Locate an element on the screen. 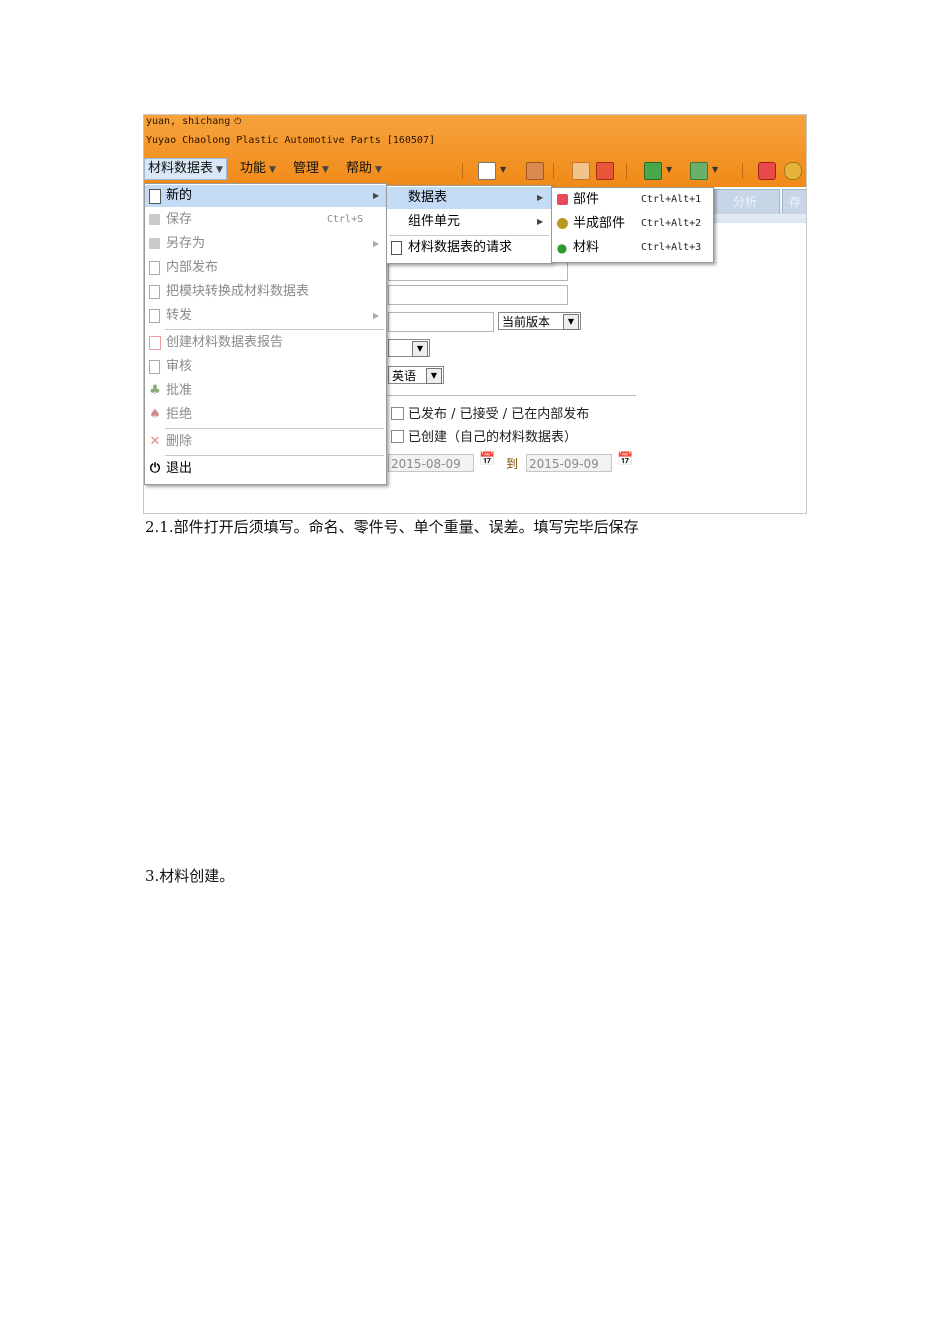 The width and height of the screenshot is (950, 1344). material-icon: ● is located at coordinates (562, 248).